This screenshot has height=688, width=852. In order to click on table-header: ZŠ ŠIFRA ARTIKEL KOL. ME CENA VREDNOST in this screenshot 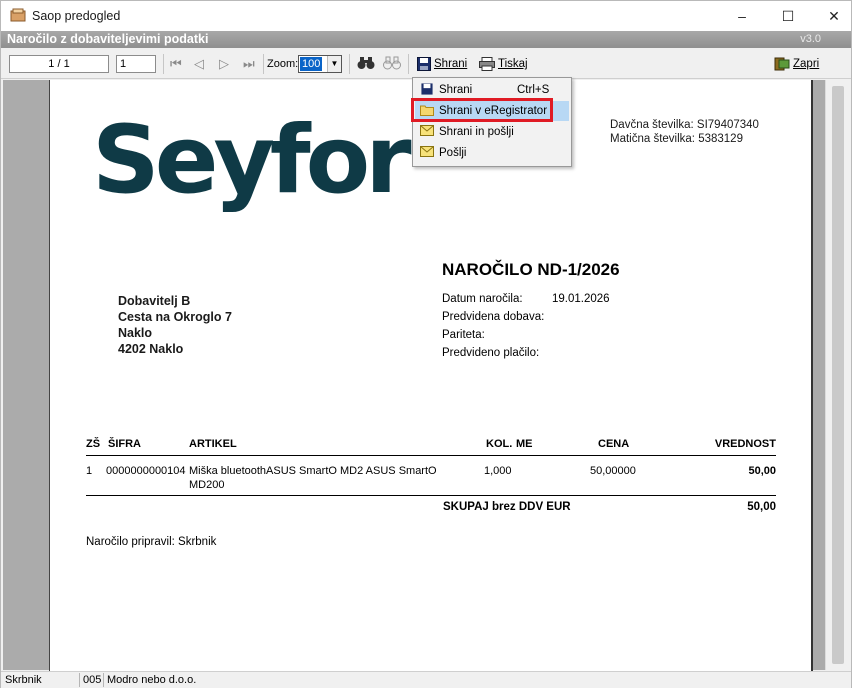, I will do `click(431, 447)`.